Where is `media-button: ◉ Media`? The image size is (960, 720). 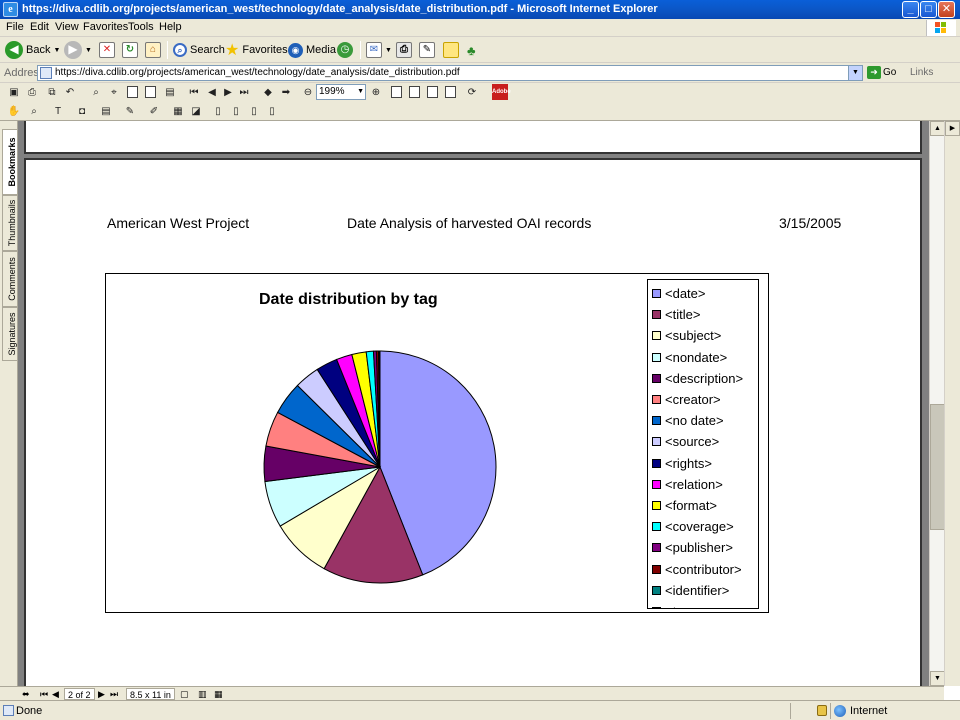 media-button: ◉ Media is located at coordinates (312, 50).